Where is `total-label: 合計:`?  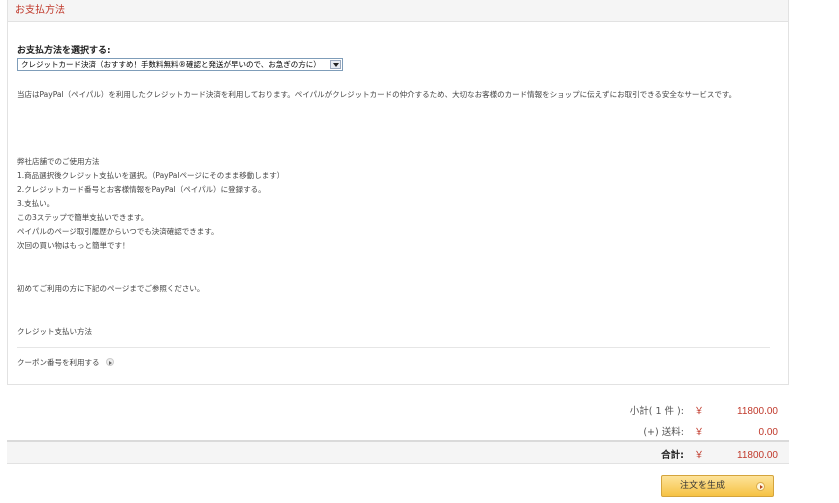 total-label: 合計: is located at coordinates (672, 455).